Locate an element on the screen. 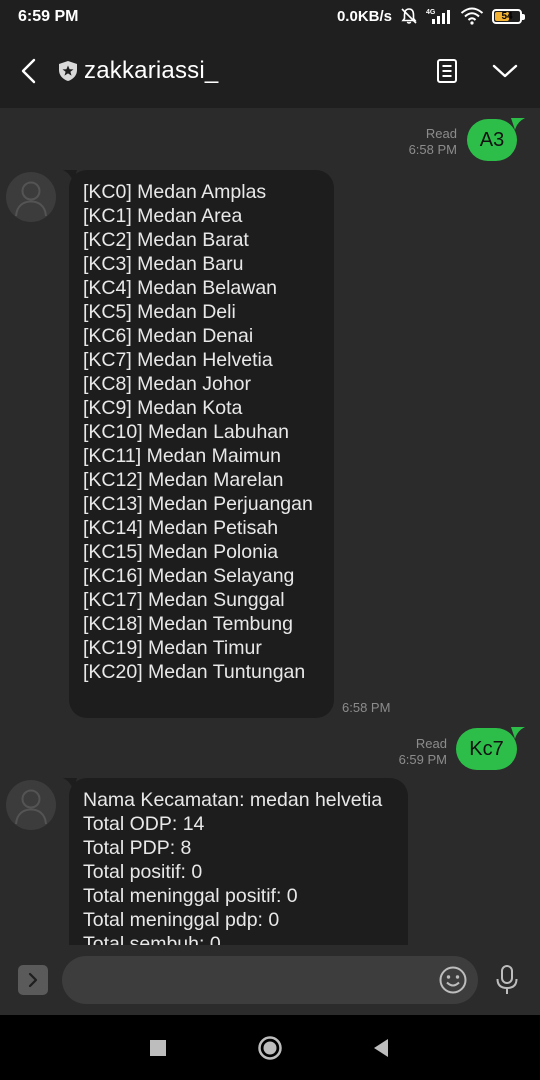 Image resolution: width=540 pixels, height=1080 pixels. shield-icon is located at coordinates (68, 71).